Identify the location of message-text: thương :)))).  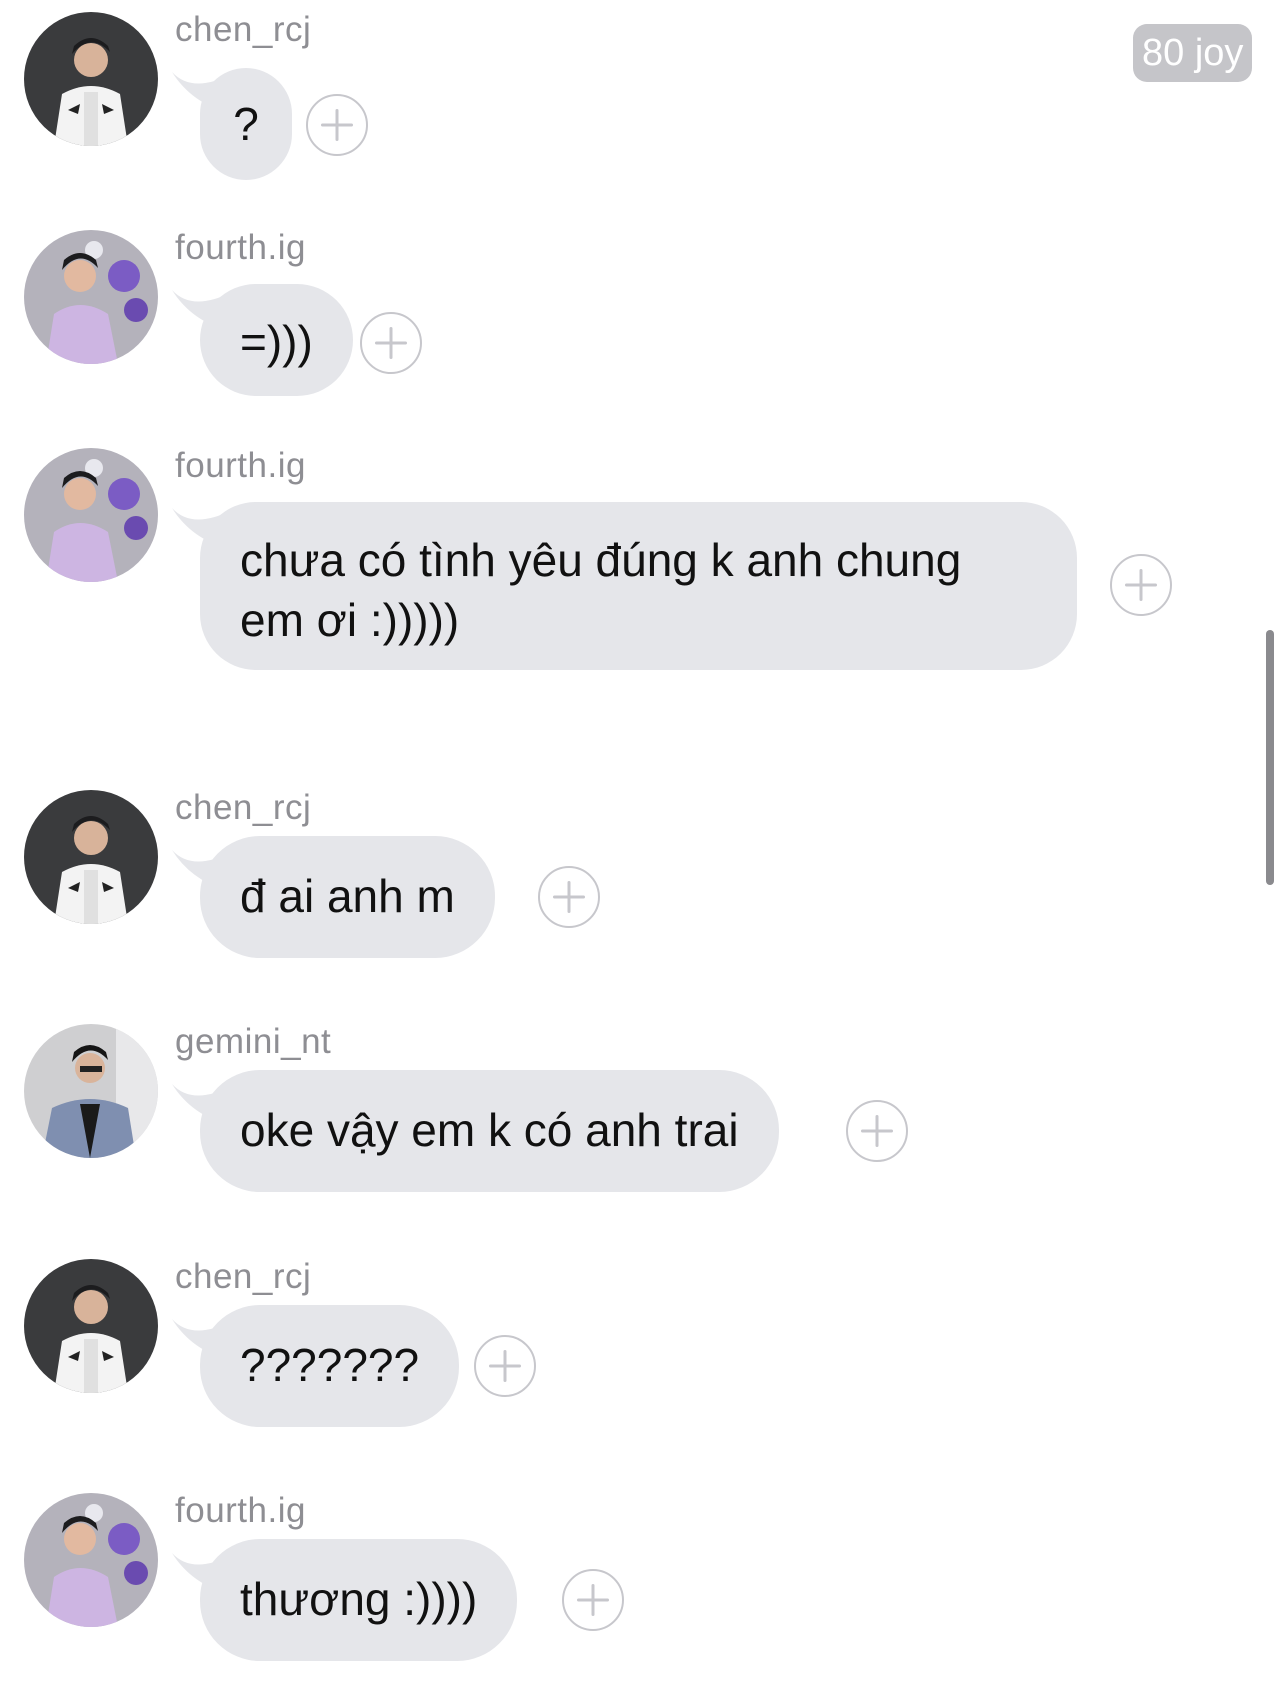
(359, 1599).